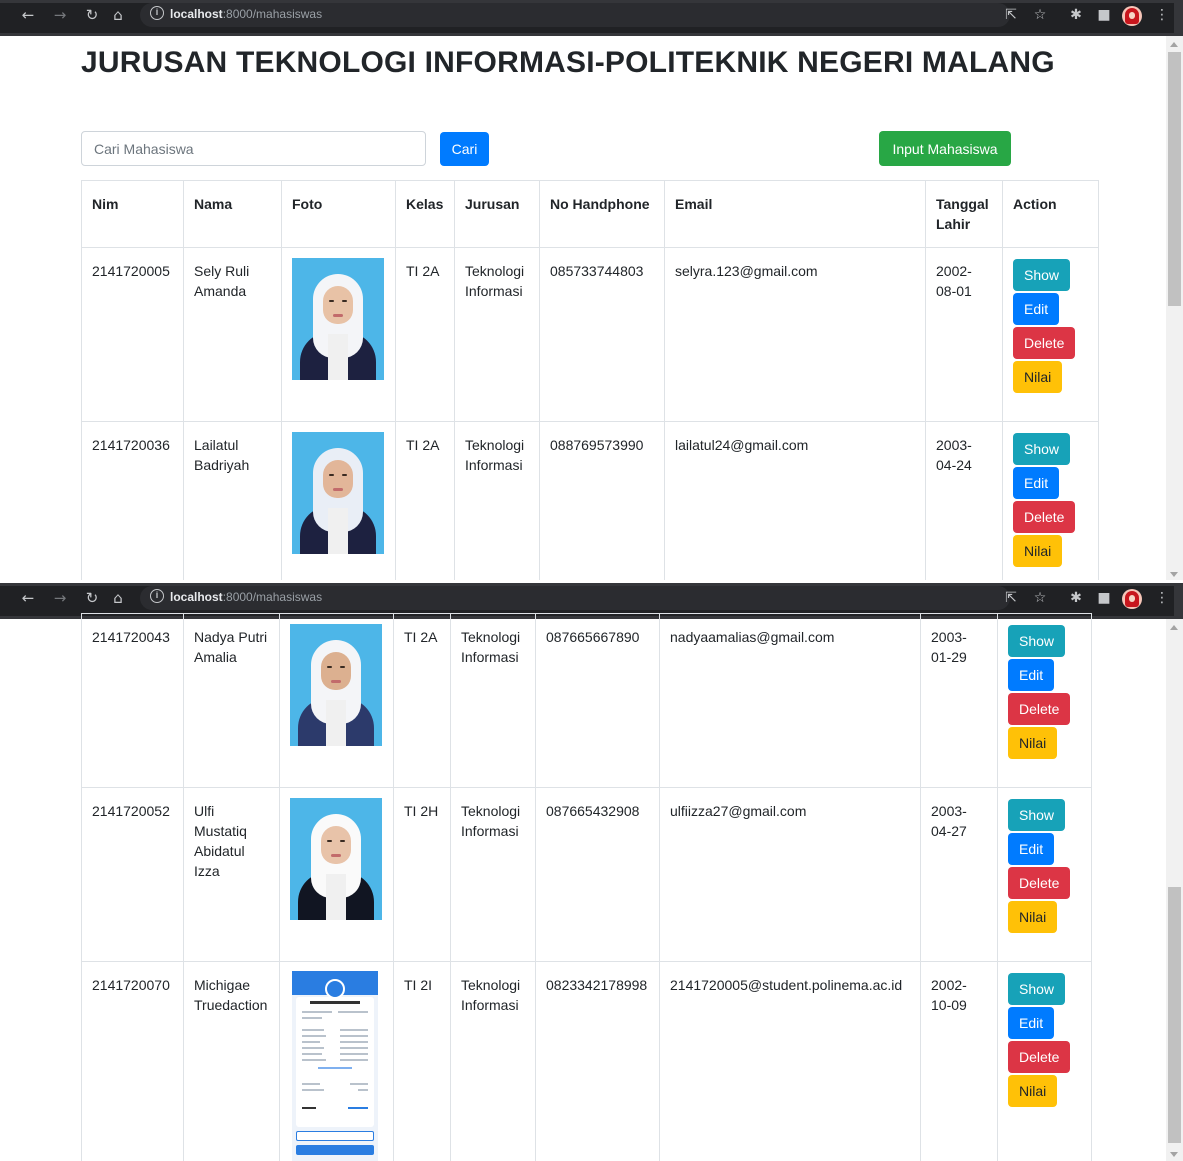 This screenshot has width=1183, height=1161. I want to click on search-input, so click(253, 148).